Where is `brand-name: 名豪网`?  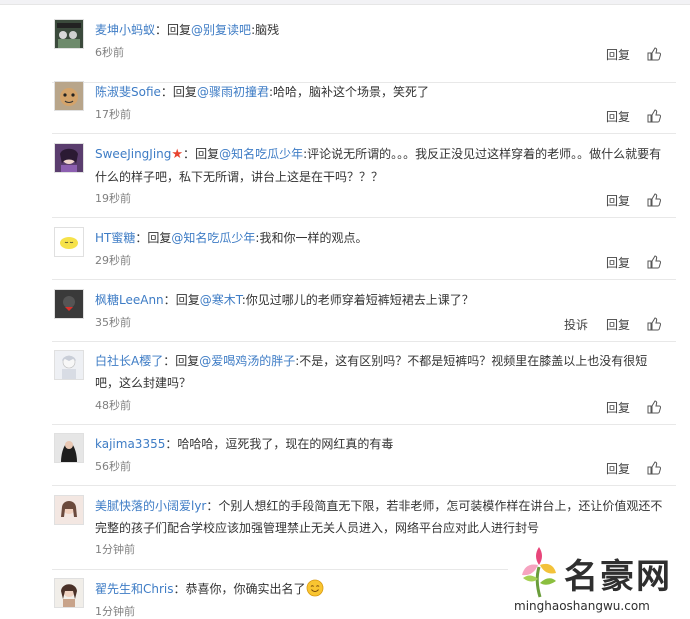
brand-name: 名豪网 is located at coordinates (618, 577).